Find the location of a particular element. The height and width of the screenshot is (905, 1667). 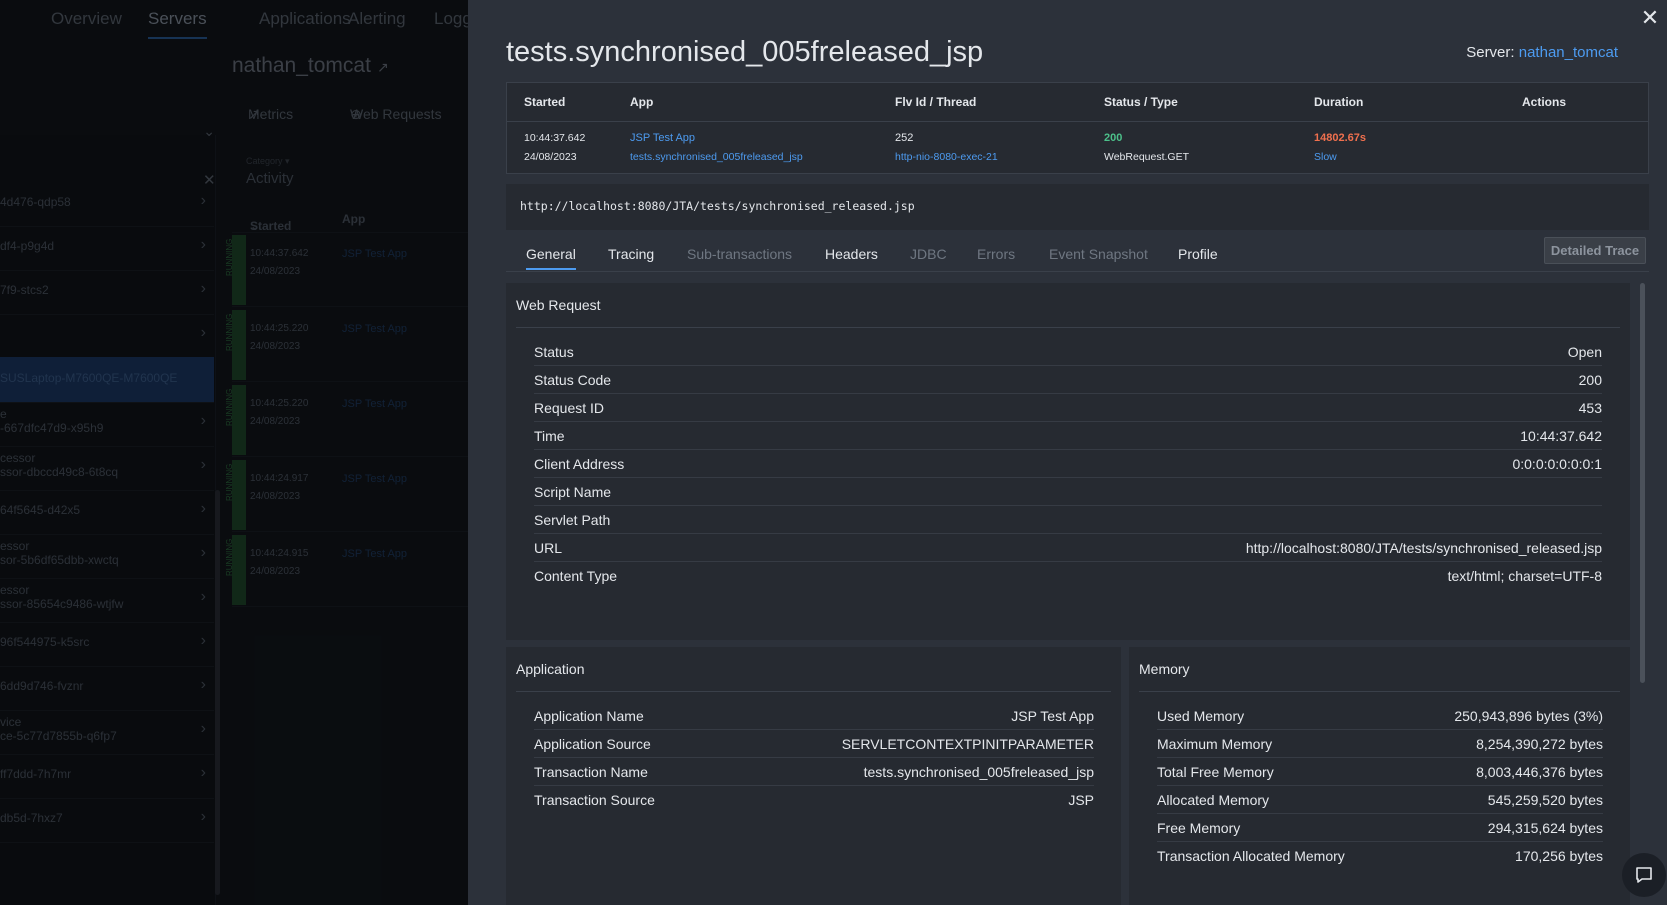

tab-general: General is located at coordinates (551, 258).